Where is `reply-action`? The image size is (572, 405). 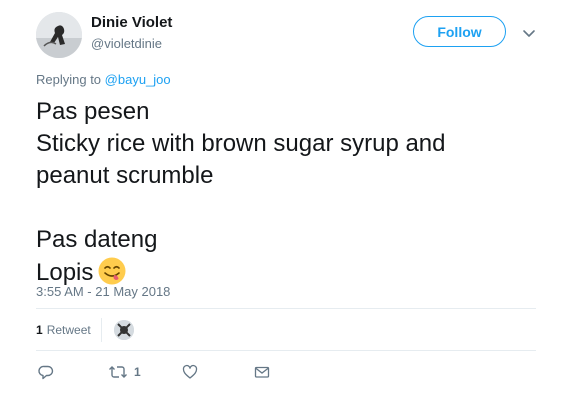 reply-action is located at coordinates (46, 372).